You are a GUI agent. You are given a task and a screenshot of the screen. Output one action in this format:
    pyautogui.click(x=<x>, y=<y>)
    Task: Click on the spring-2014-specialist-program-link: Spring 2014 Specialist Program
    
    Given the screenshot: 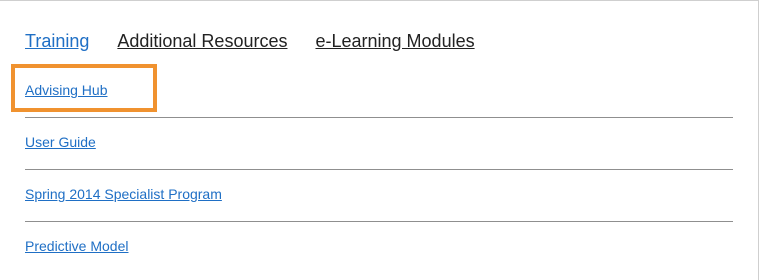 What is the action you would take?
    pyautogui.click(x=123, y=194)
    